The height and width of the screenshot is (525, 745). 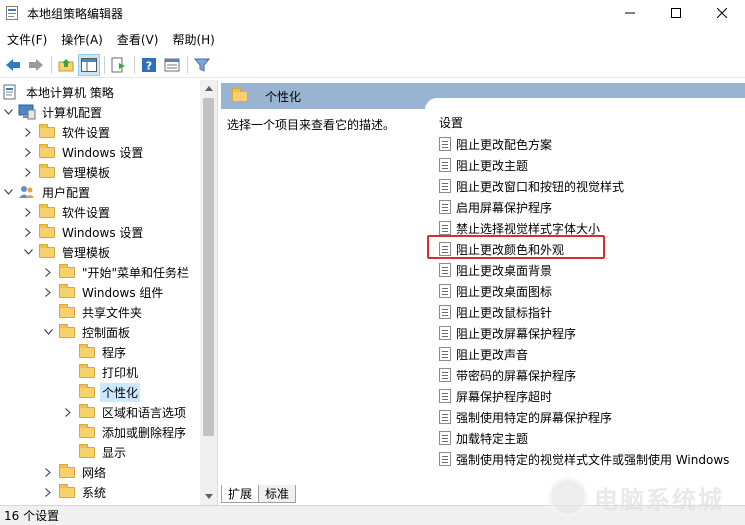 What do you see at coordinates (568, 497) in the screenshot?
I see `watermark-logo-icon` at bounding box center [568, 497].